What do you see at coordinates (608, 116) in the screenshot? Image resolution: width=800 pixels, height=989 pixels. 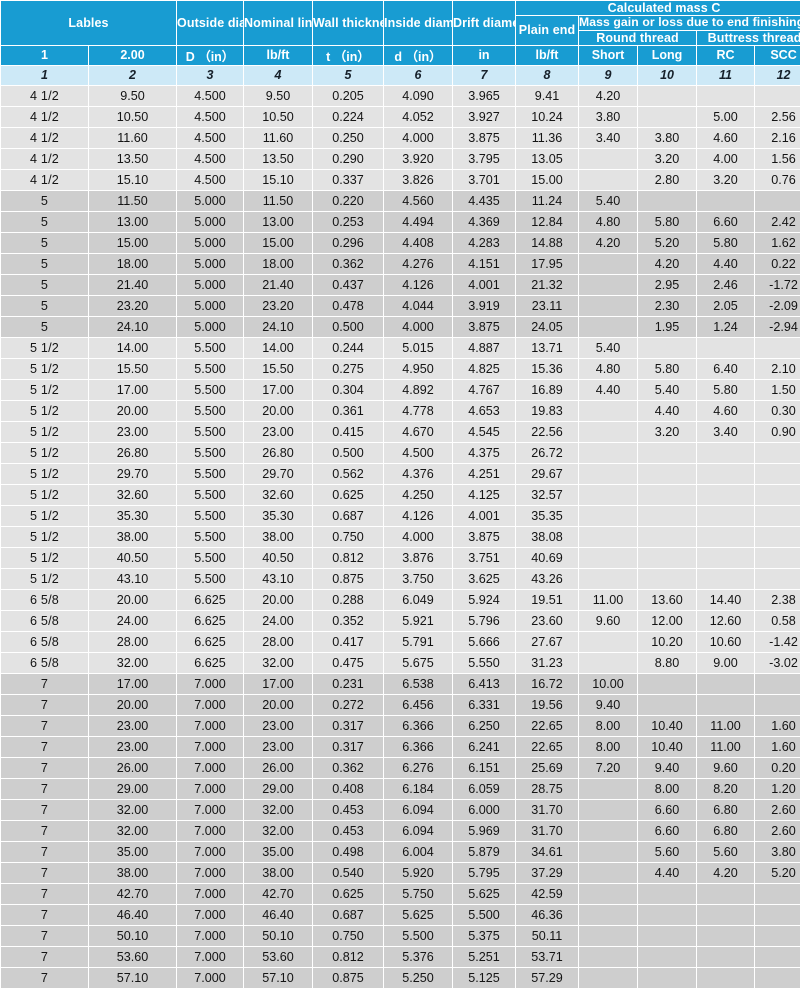 I see `table-cell: 3.80` at bounding box center [608, 116].